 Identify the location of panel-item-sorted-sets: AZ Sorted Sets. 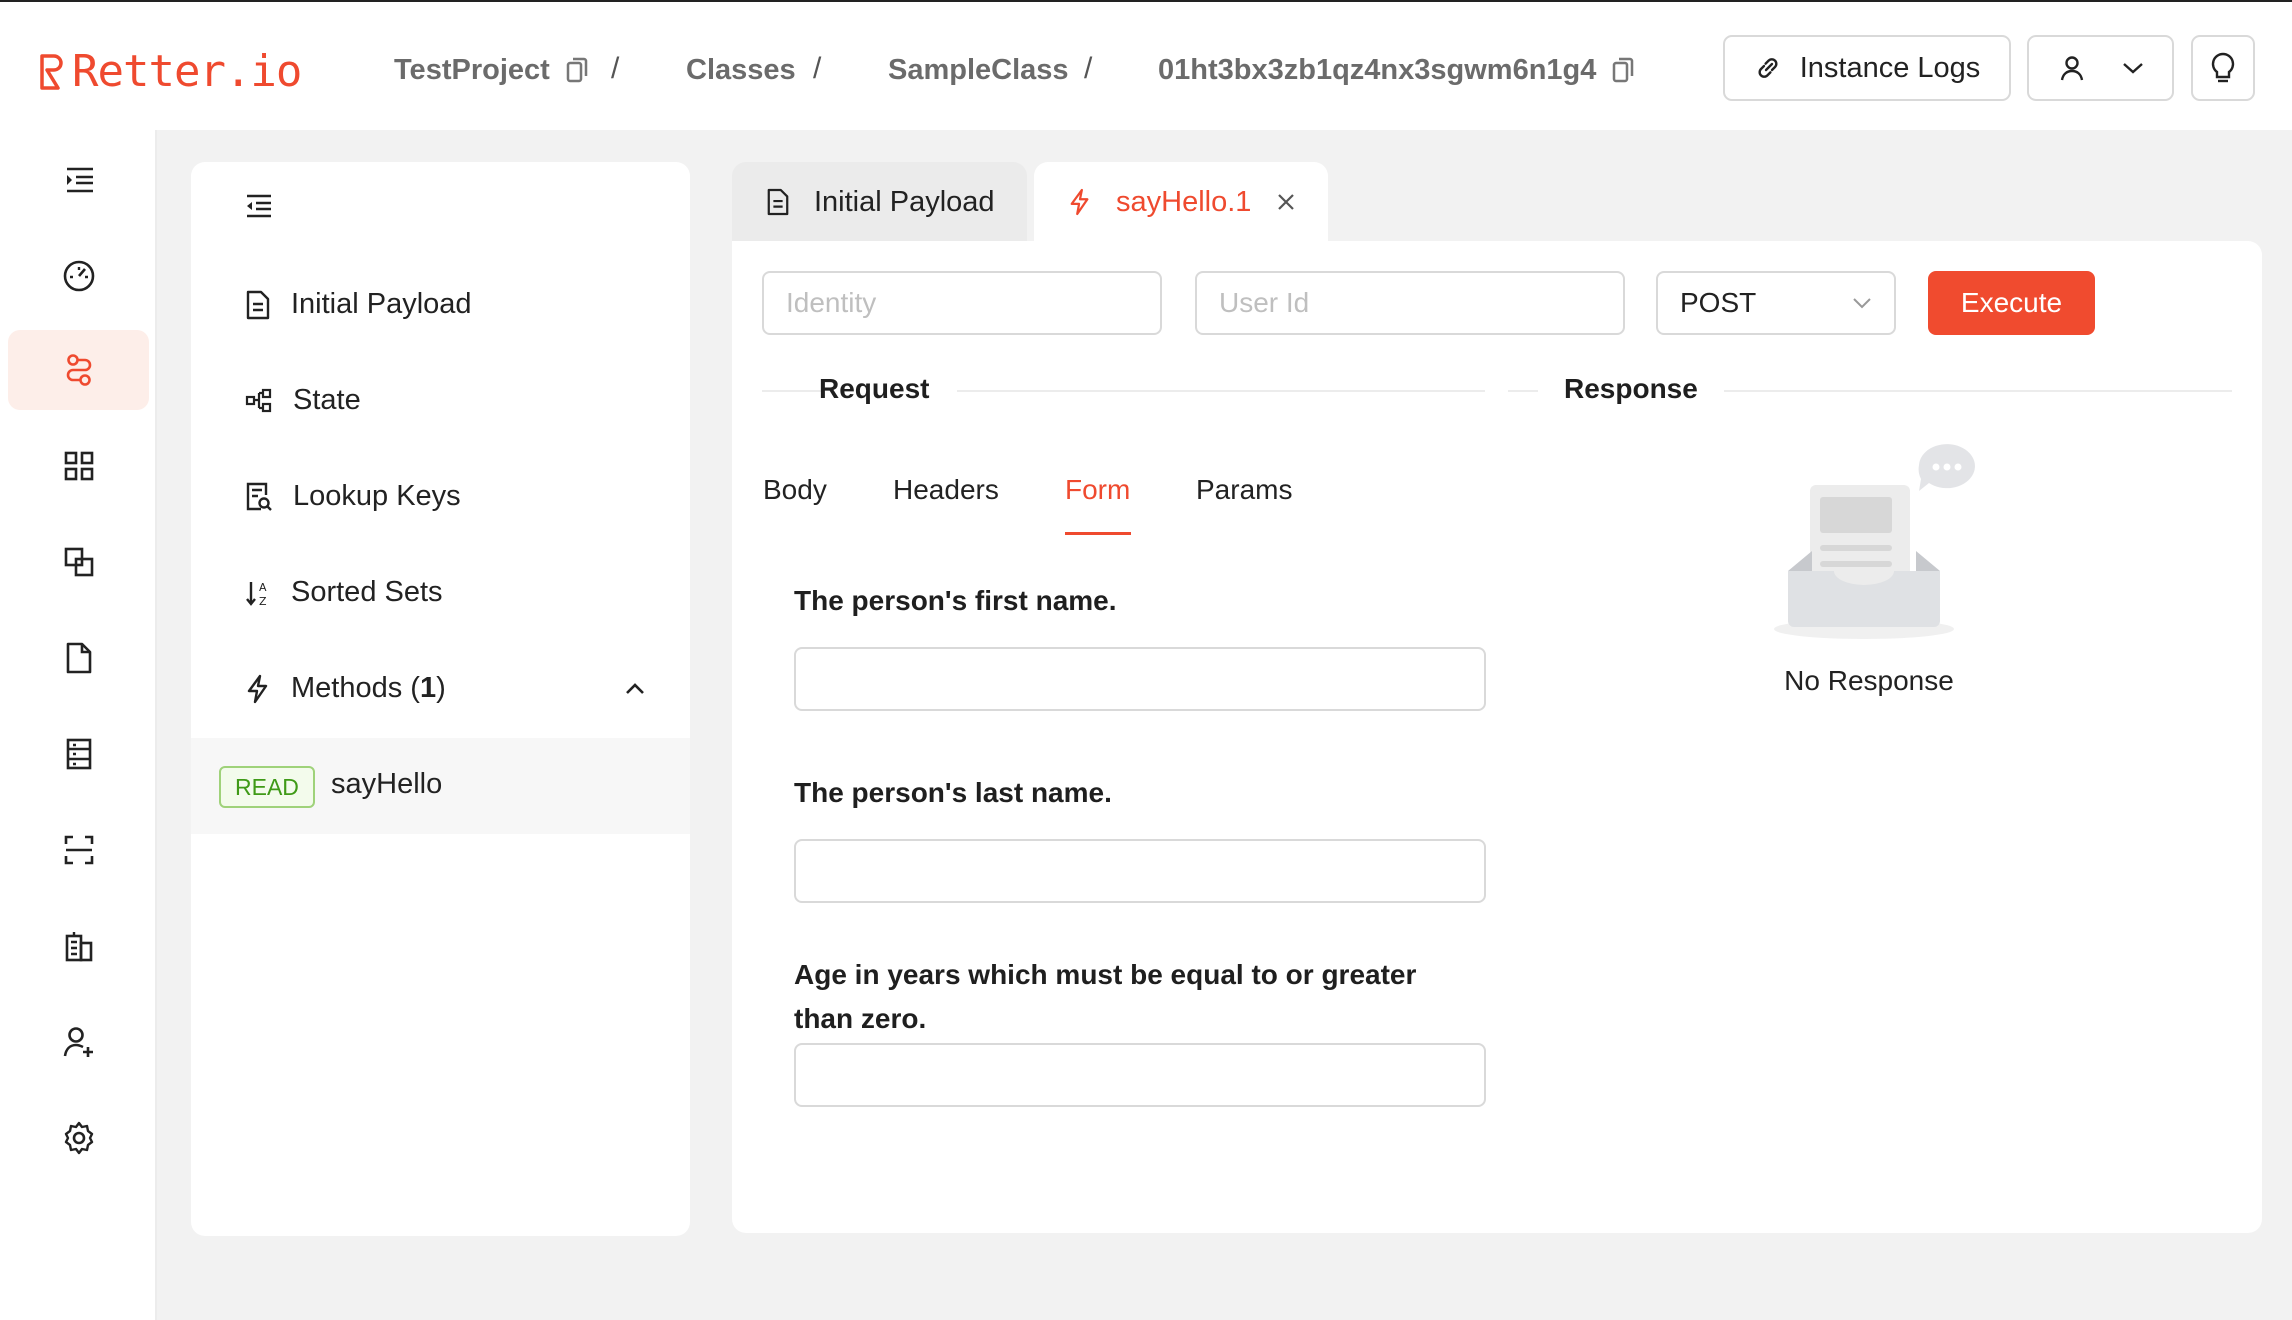
(344, 592).